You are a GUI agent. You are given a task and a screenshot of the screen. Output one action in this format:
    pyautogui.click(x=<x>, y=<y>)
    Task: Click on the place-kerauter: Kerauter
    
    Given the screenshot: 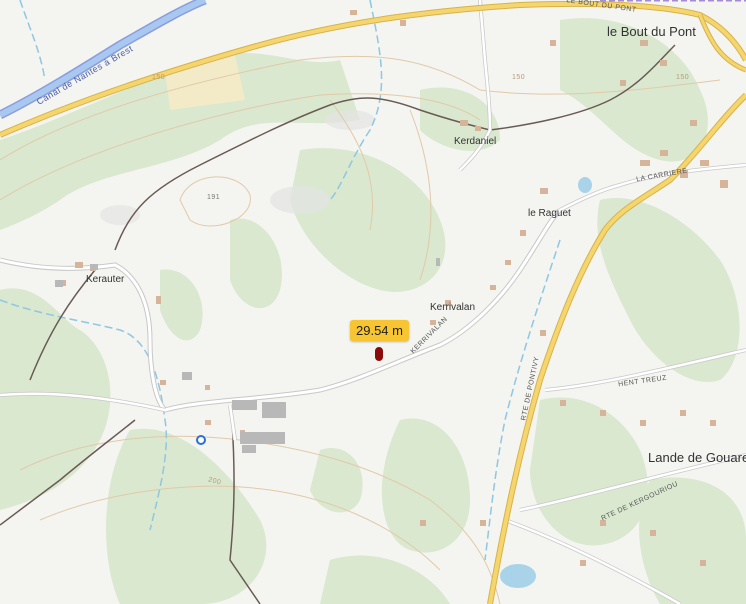 What is the action you would take?
    pyautogui.click(x=105, y=279)
    